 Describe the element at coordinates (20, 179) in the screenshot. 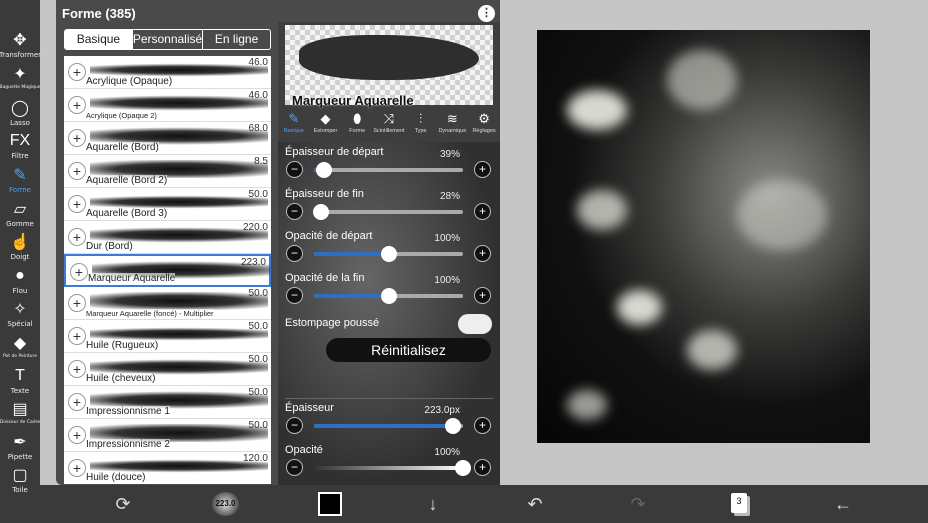

I see `tool-4: ✎ Forme` at that location.